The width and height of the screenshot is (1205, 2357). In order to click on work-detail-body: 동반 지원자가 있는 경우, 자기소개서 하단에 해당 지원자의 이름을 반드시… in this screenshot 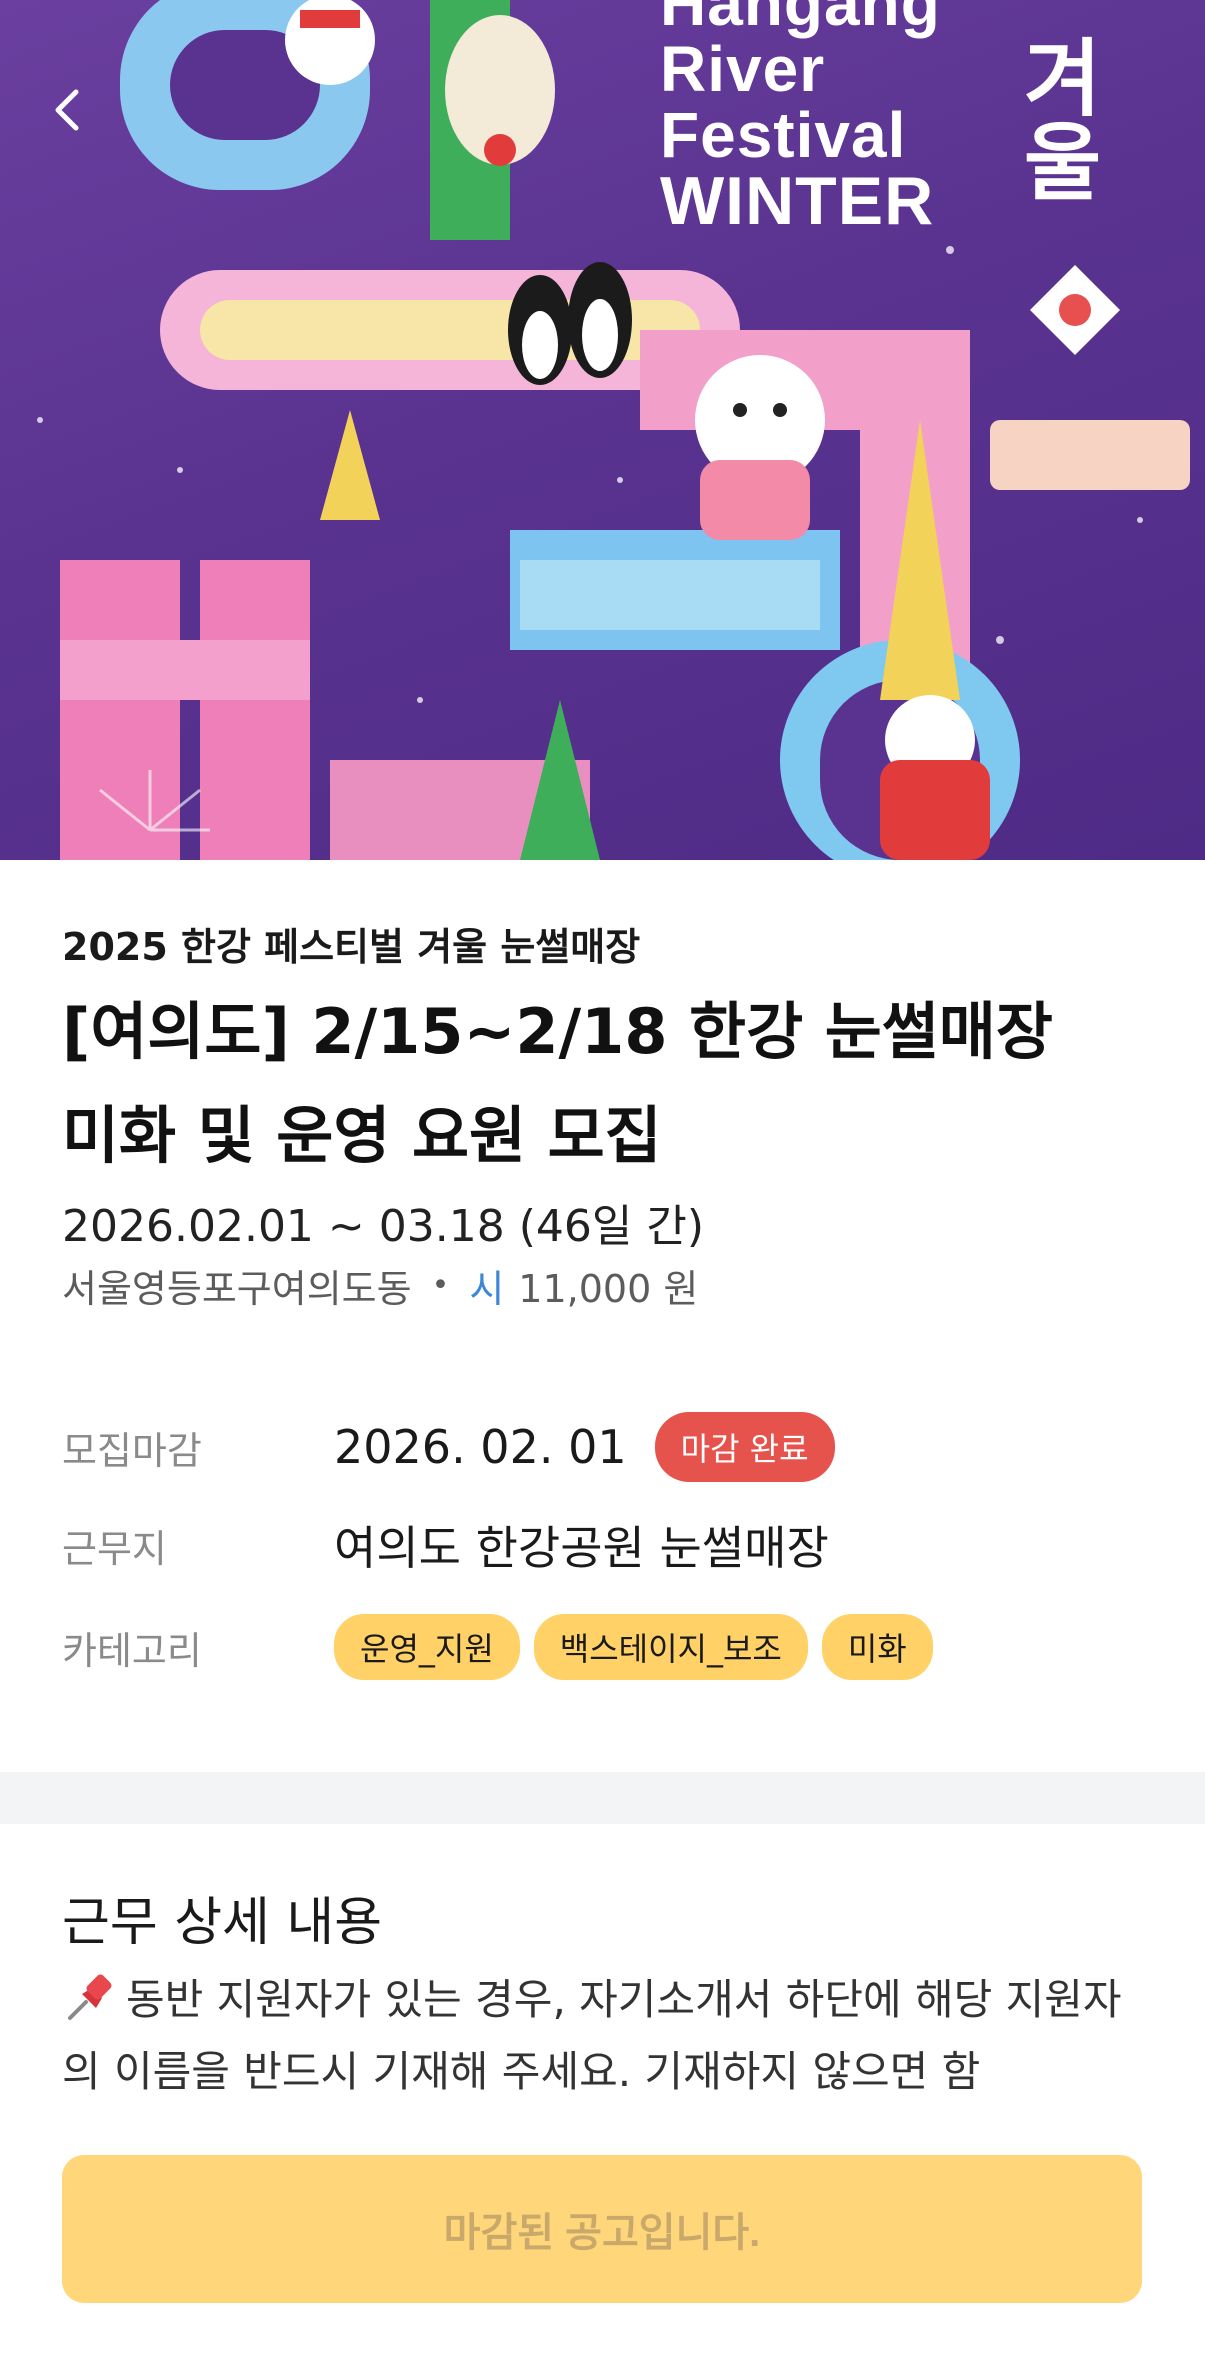, I will do `click(592, 2035)`.